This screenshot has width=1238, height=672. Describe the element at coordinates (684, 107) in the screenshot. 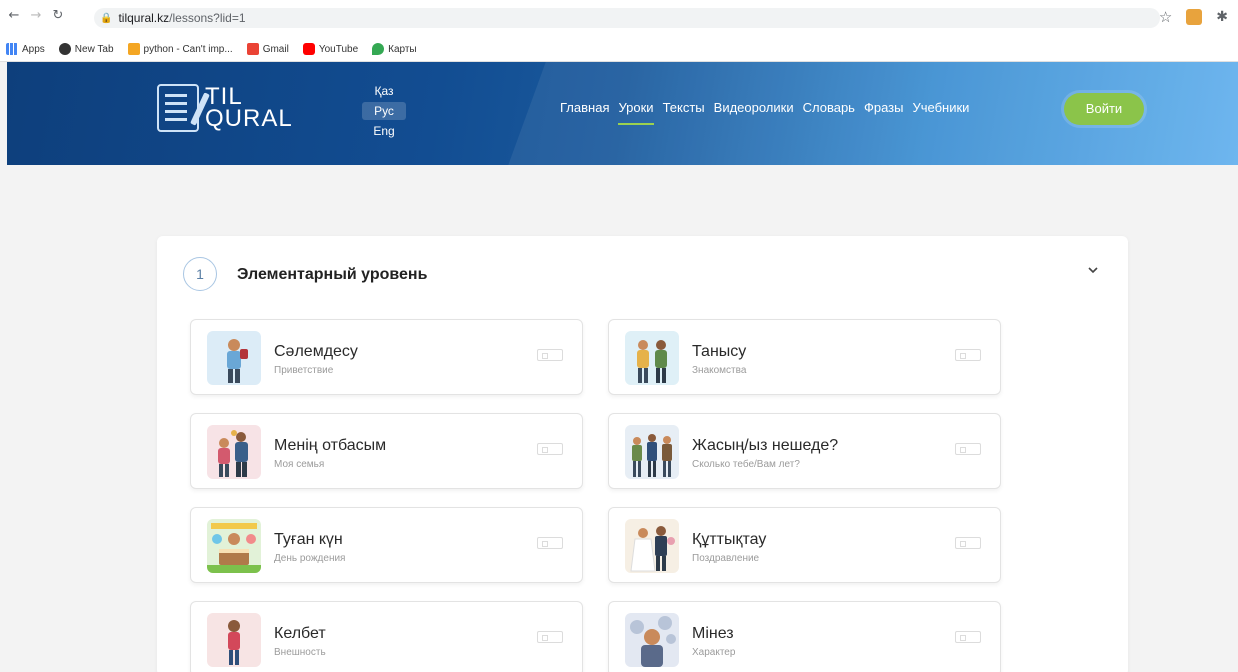

I see `menu-texts: Тексты` at that location.